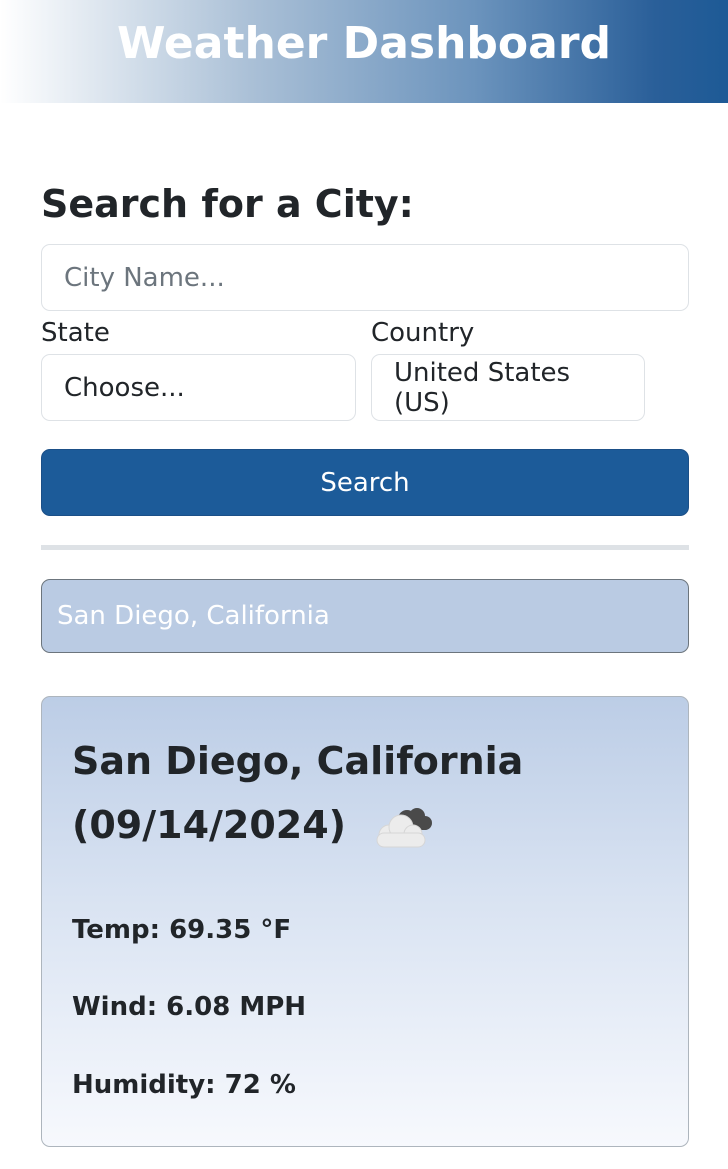  What do you see at coordinates (364, 43) in the screenshot?
I see `app-title: Weather Dashboard` at bounding box center [364, 43].